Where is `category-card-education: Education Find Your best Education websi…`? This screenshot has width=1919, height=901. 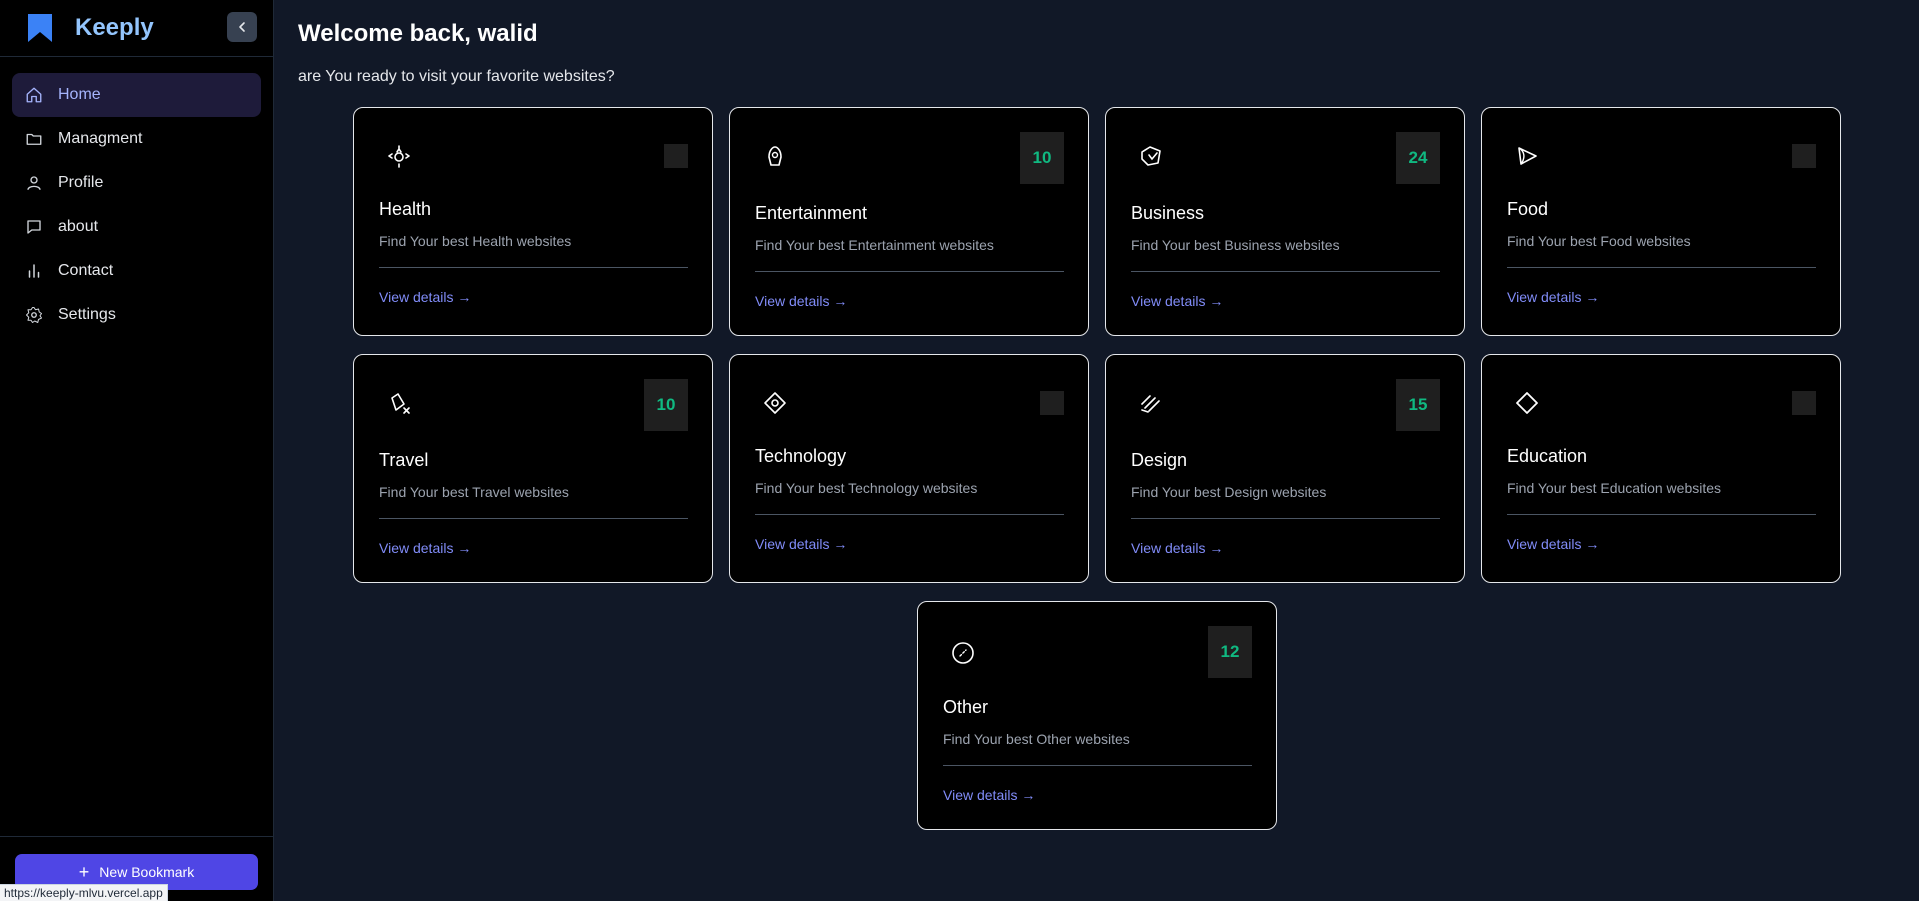 category-card-education: Education Find Your best Education websi… is located at coordinates (1661, 468).